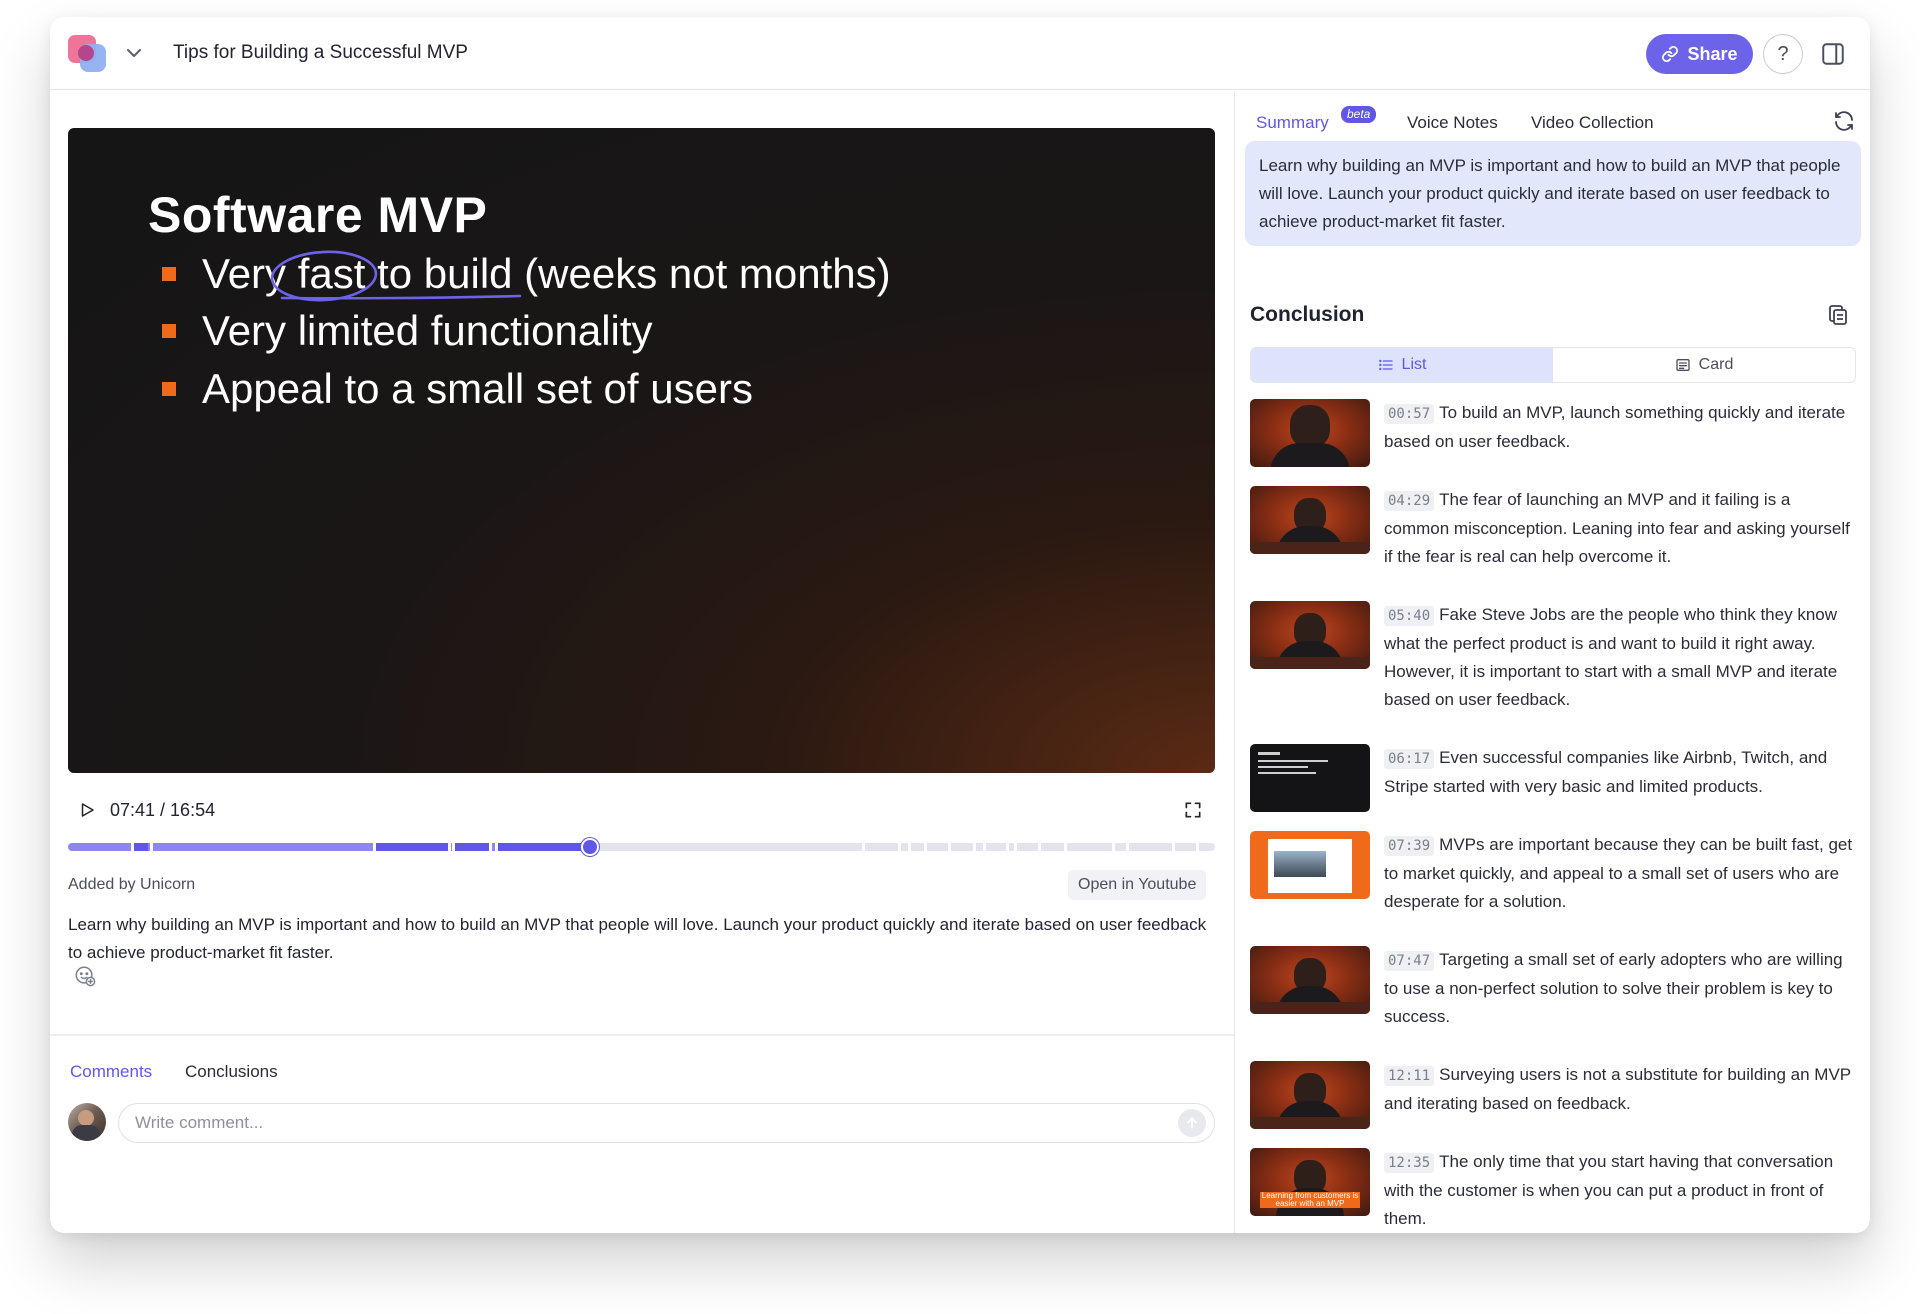  Describe the element at coordinates (1137, 885) in the screenshot. I see `open-youtube-button: Open in Youtube` at that location.